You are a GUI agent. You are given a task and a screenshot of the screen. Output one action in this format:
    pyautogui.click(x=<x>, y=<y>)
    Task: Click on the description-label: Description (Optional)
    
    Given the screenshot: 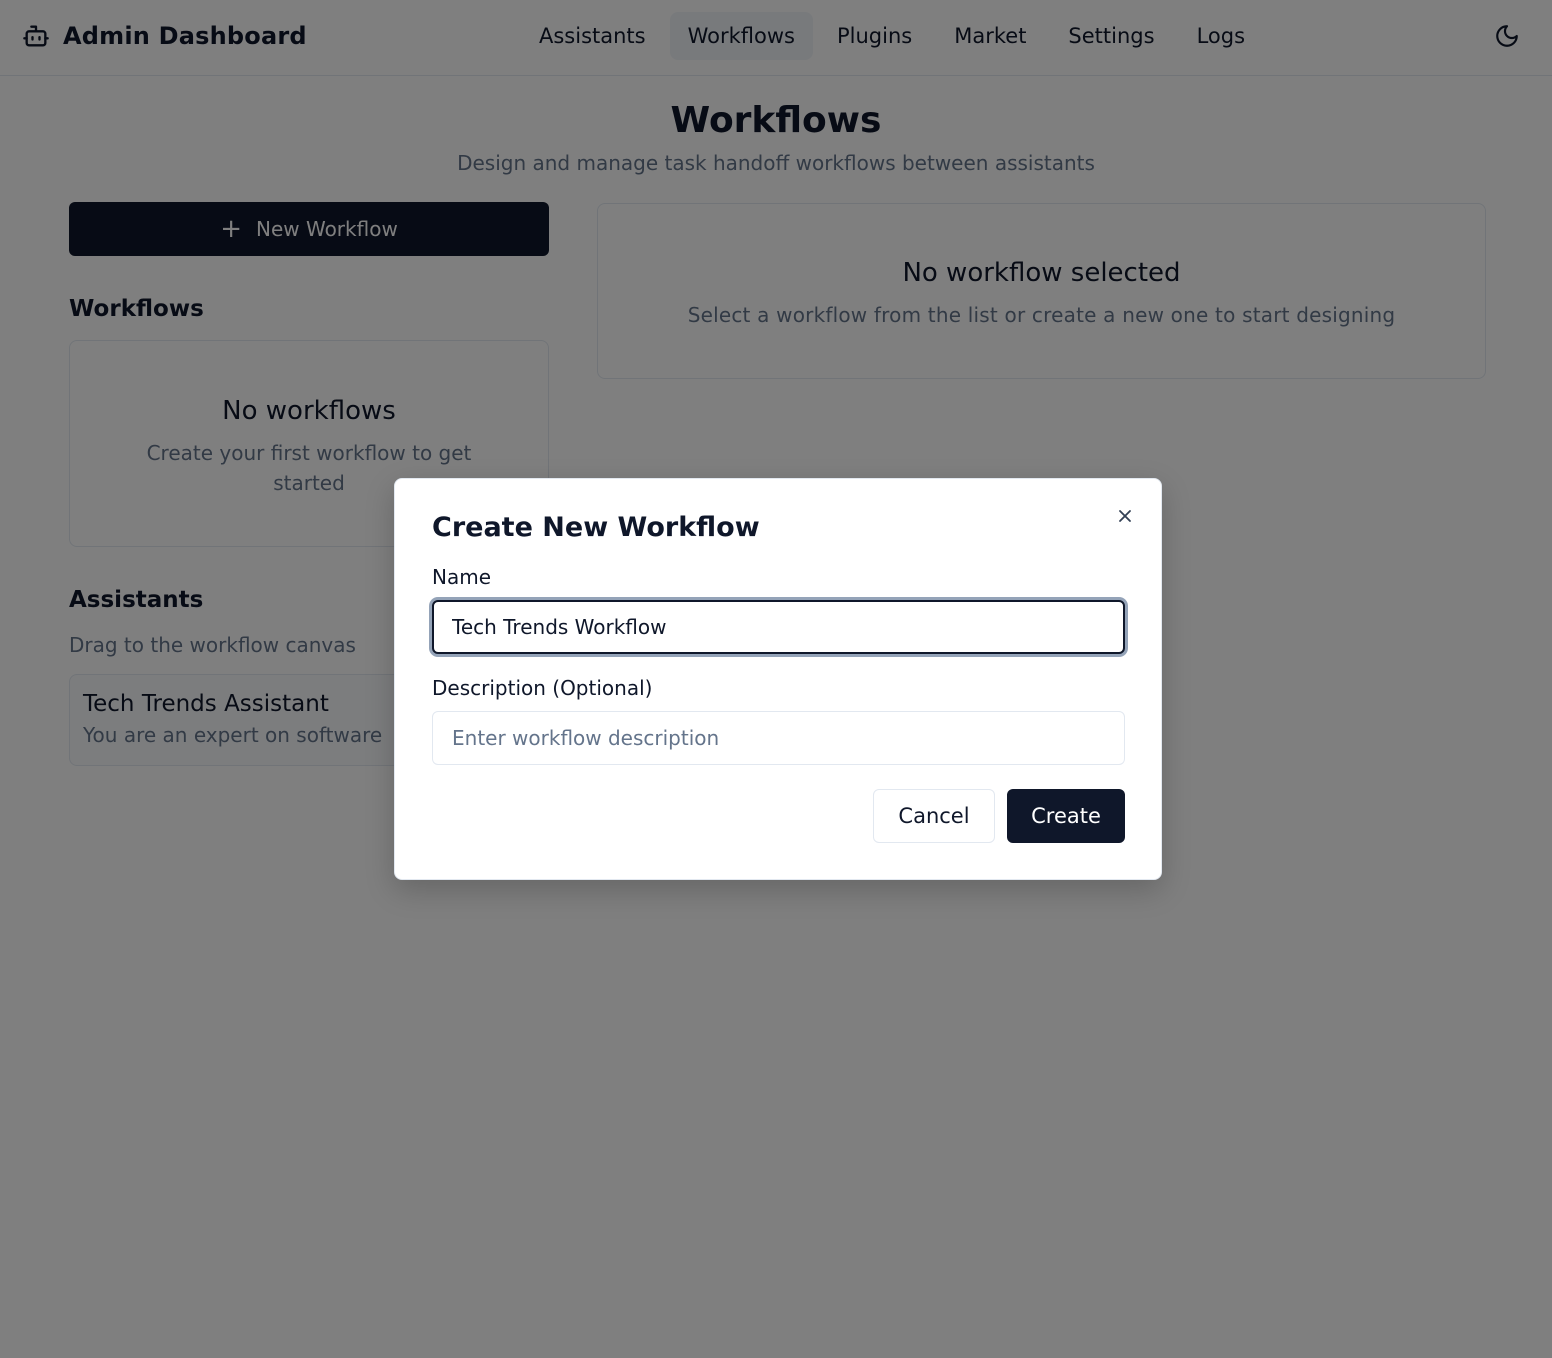 What is the action you would take?
    pyautogui.click(x=542, y=688)
    